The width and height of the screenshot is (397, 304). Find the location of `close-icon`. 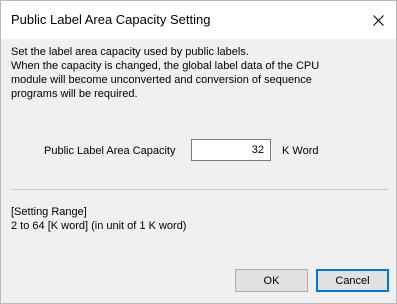

close-icon is located at coordinates (378, 20).